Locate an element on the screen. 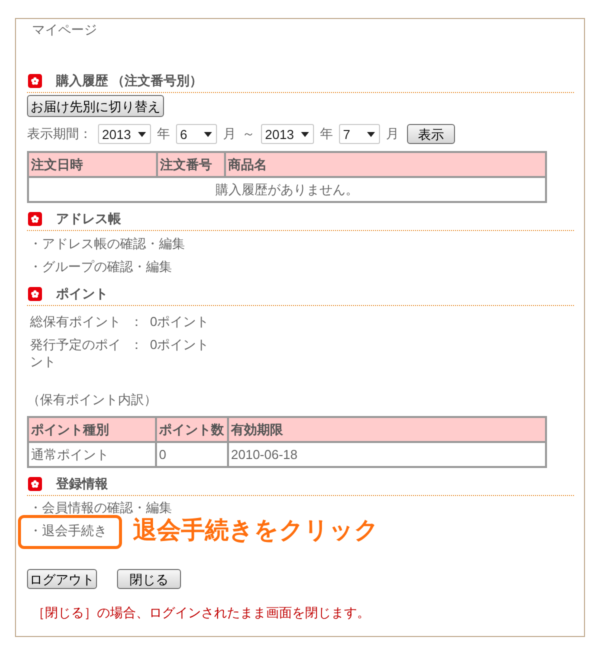 The image size is (600, 652). table-cell: 0 is located at coordinates (192, 454).